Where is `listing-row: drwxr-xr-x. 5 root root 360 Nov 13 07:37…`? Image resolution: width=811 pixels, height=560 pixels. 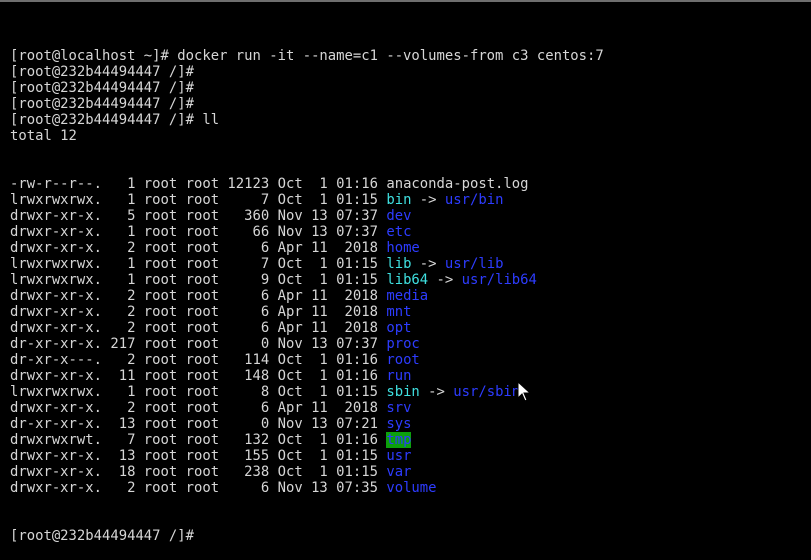 listing-row: drwxr-xr-x. 5 root root 360 Nov 13 07:37… is located at coordinates (410, 216).